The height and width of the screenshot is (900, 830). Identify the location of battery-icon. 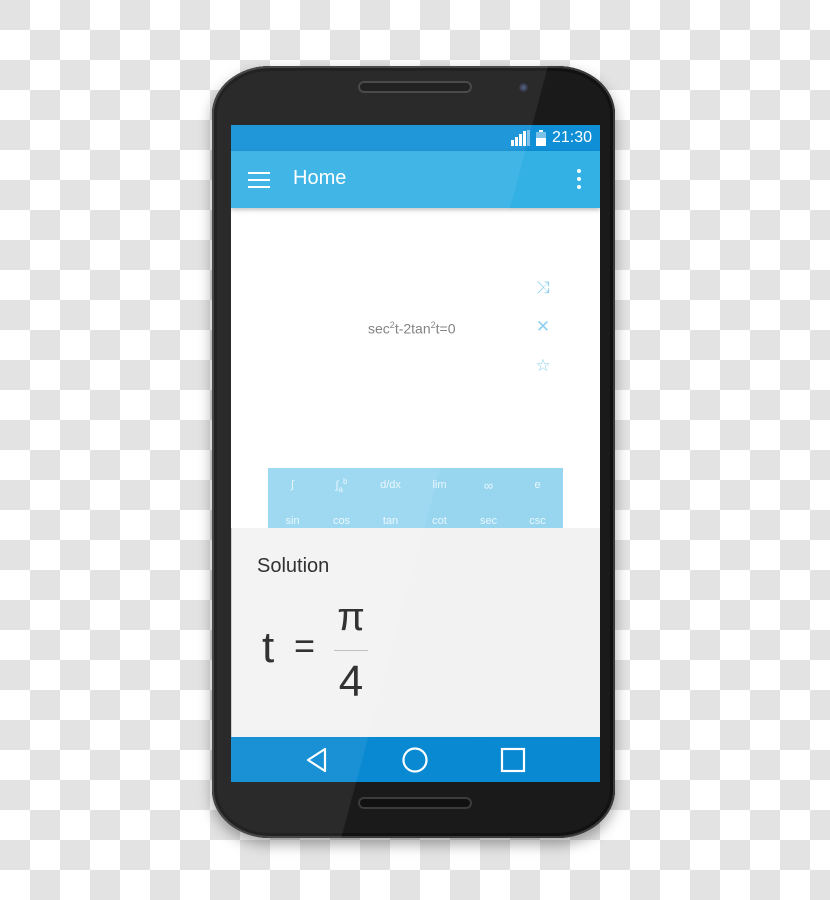
(540, 138).